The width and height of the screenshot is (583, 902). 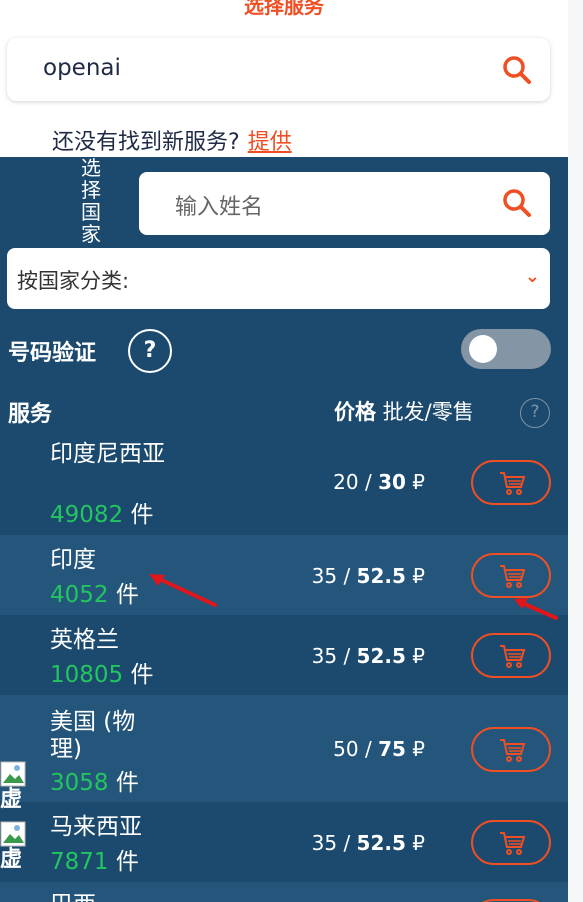 What do you see at coordinates (483, 349) in the screenshot?
I see `toggle-knob` at bounding box center [483, 349].